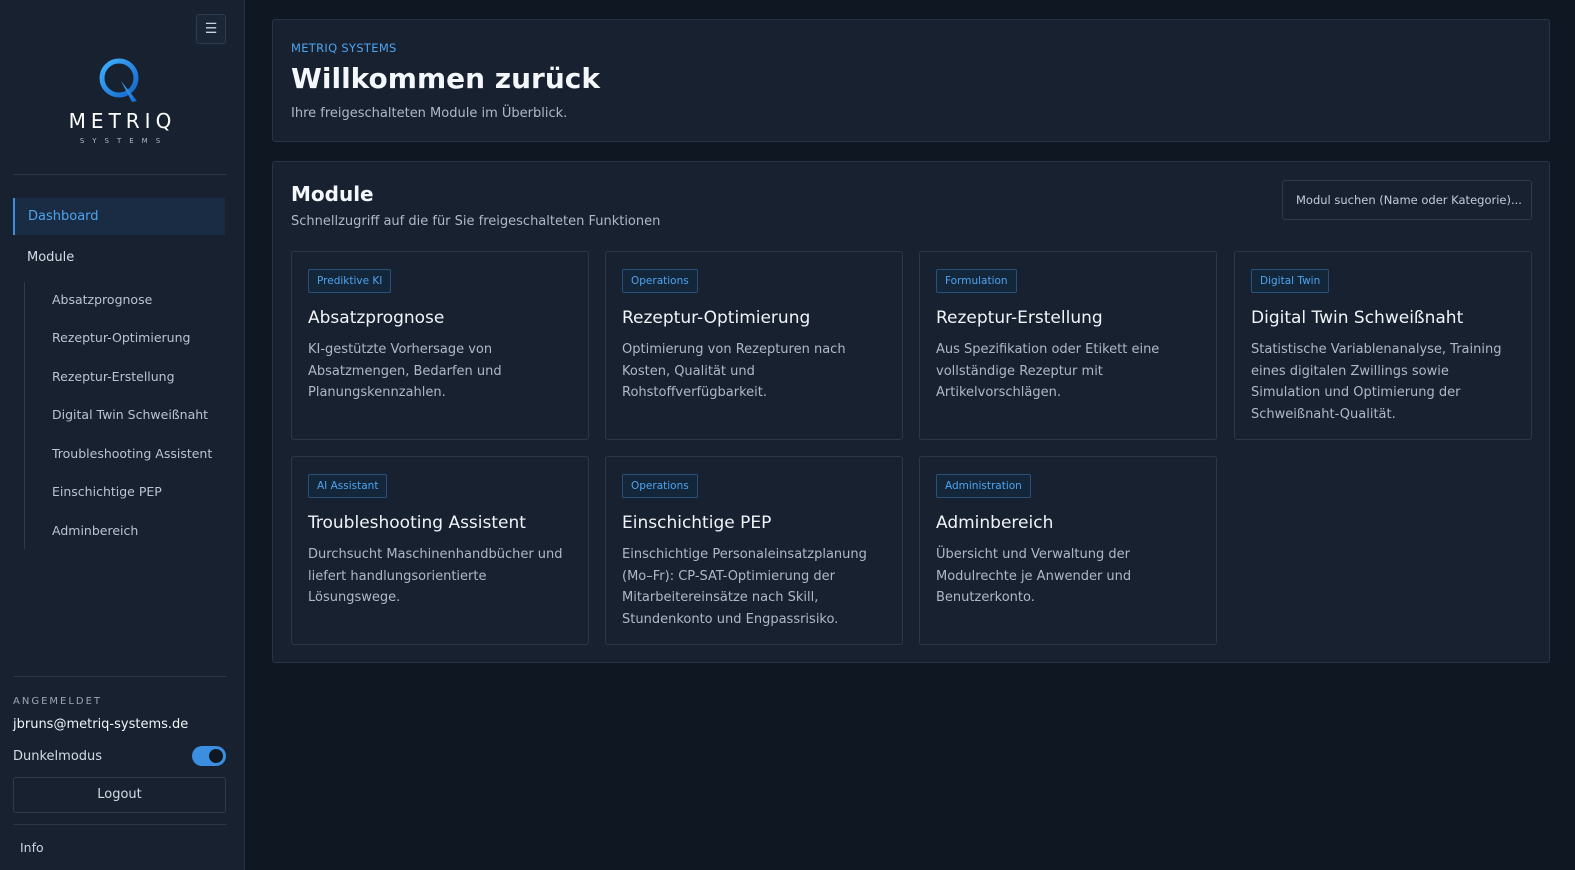 The height and width of the screenshot is (870, 1575). I want to click on nav-dashboard: Dashboard, so click(119, 216).